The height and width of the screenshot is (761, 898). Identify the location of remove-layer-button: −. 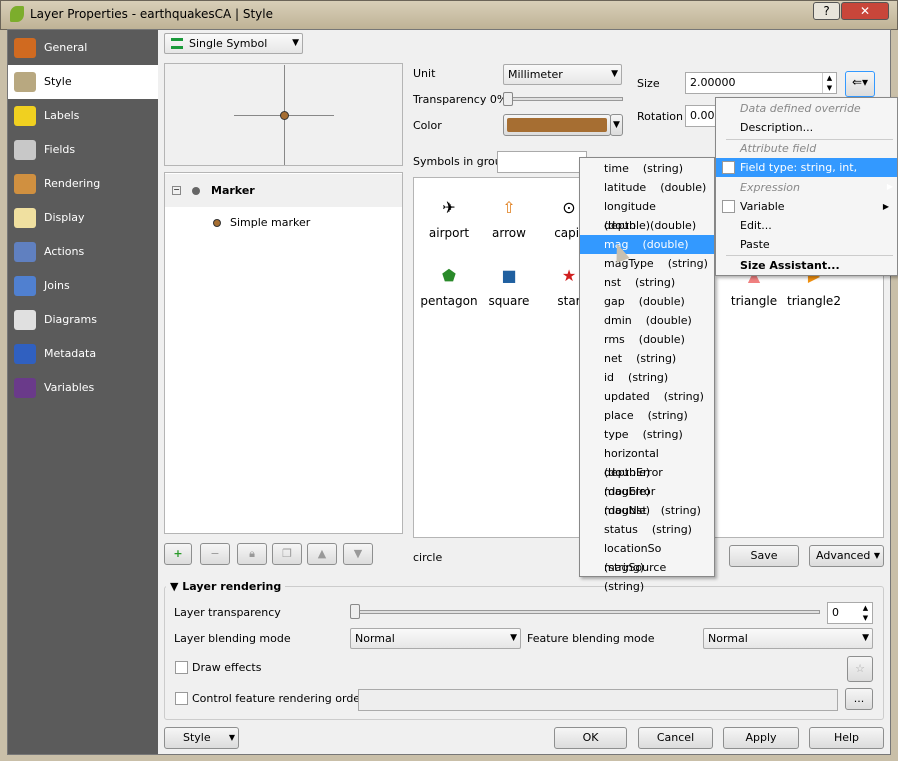
(215, 554).